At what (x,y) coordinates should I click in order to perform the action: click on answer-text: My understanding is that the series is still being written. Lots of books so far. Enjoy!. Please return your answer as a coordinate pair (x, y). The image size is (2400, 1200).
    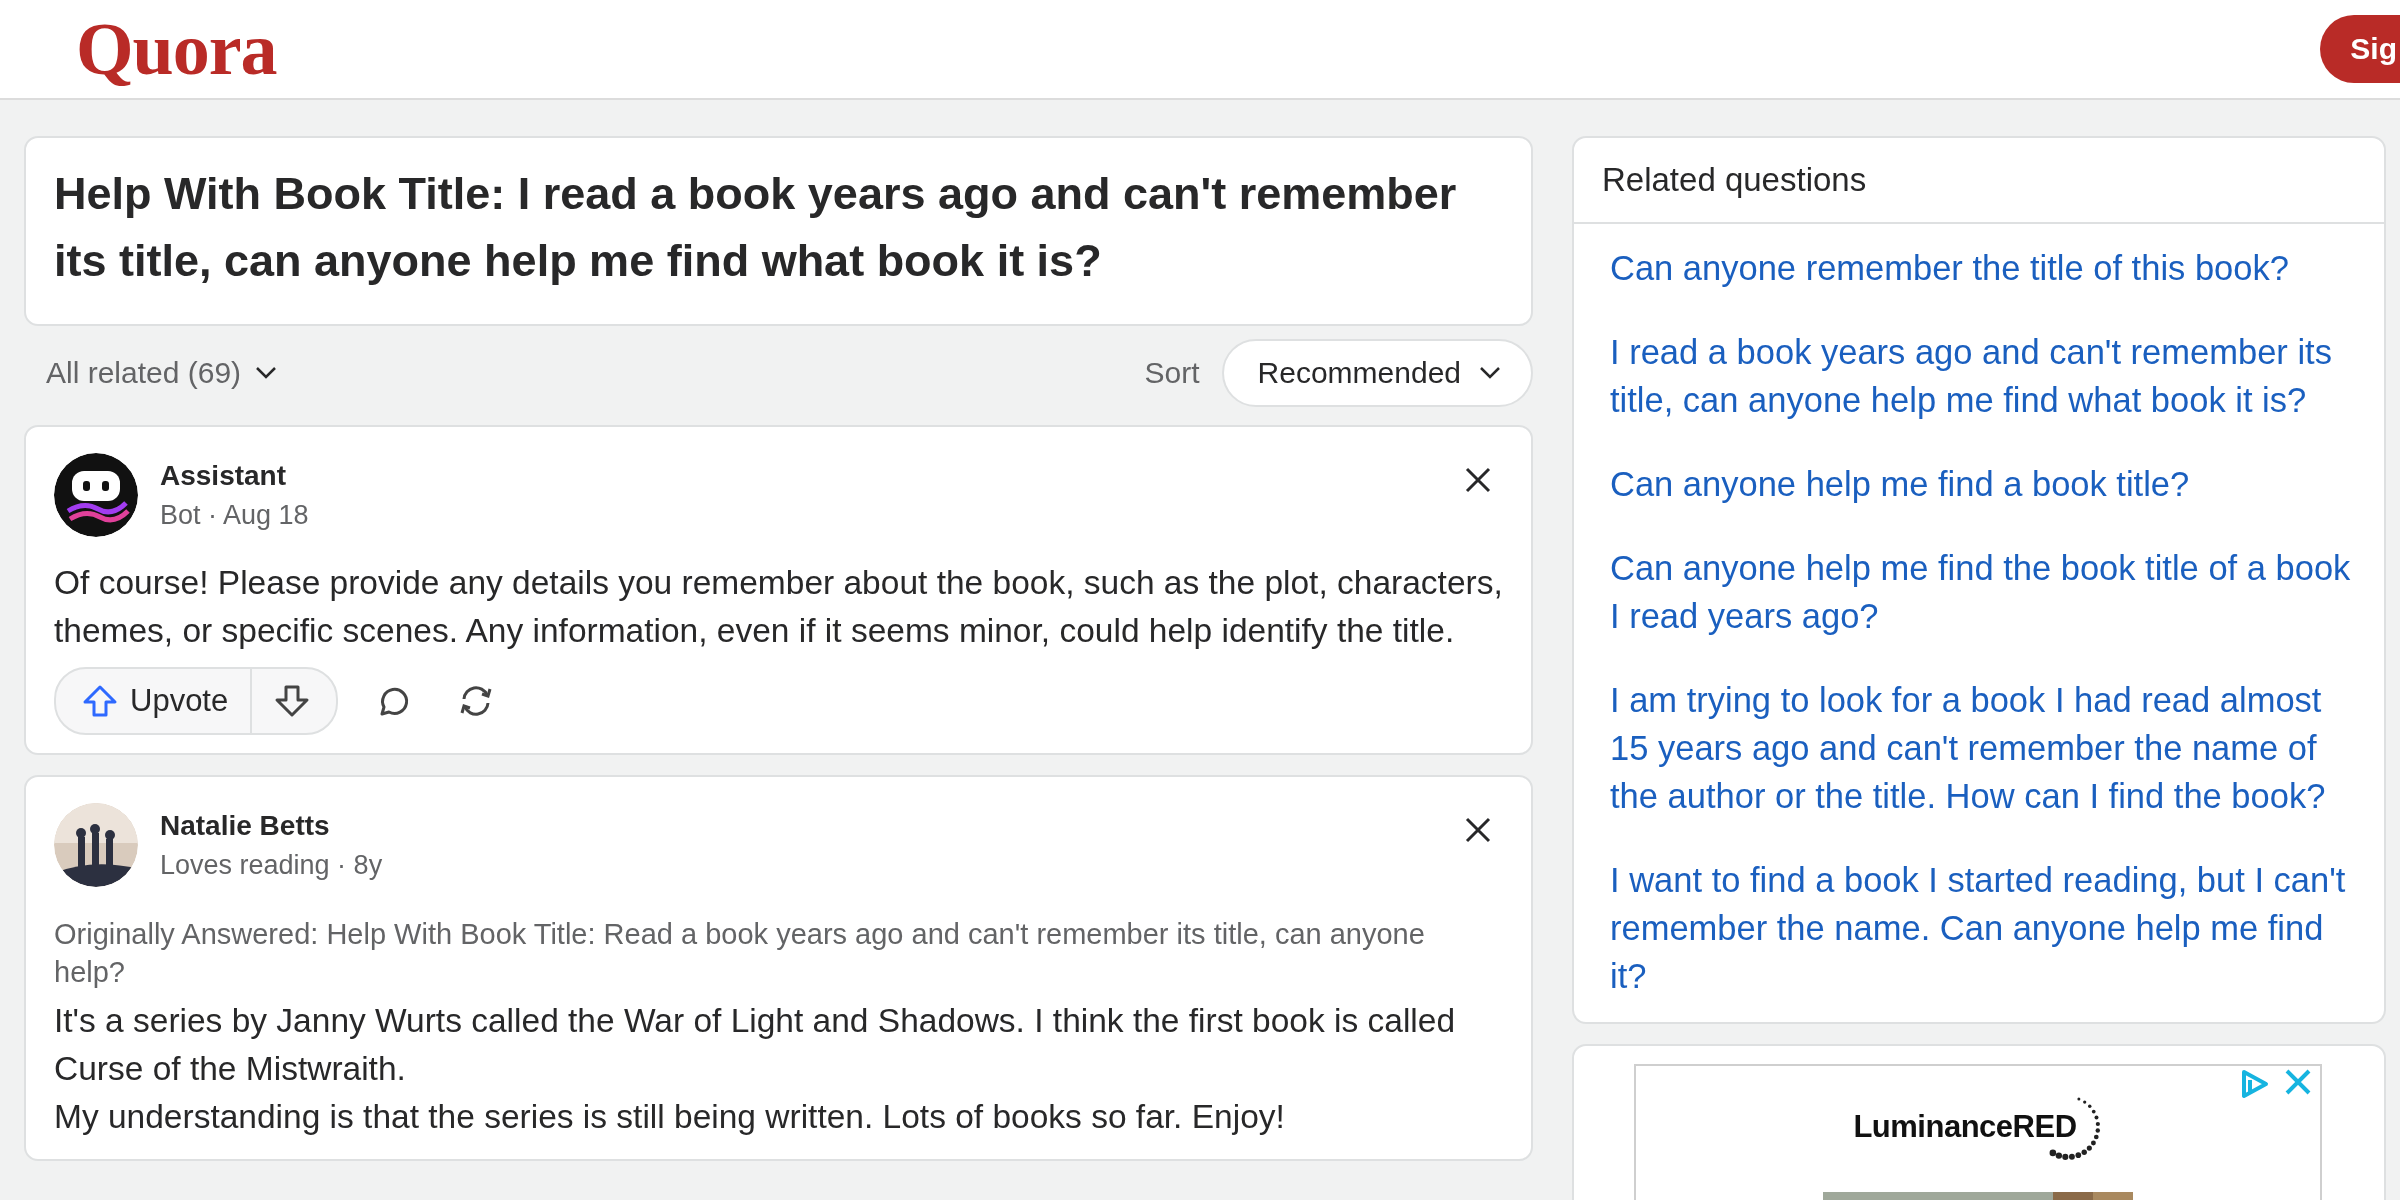
    Looking at the image, I should click on (670, 1117).